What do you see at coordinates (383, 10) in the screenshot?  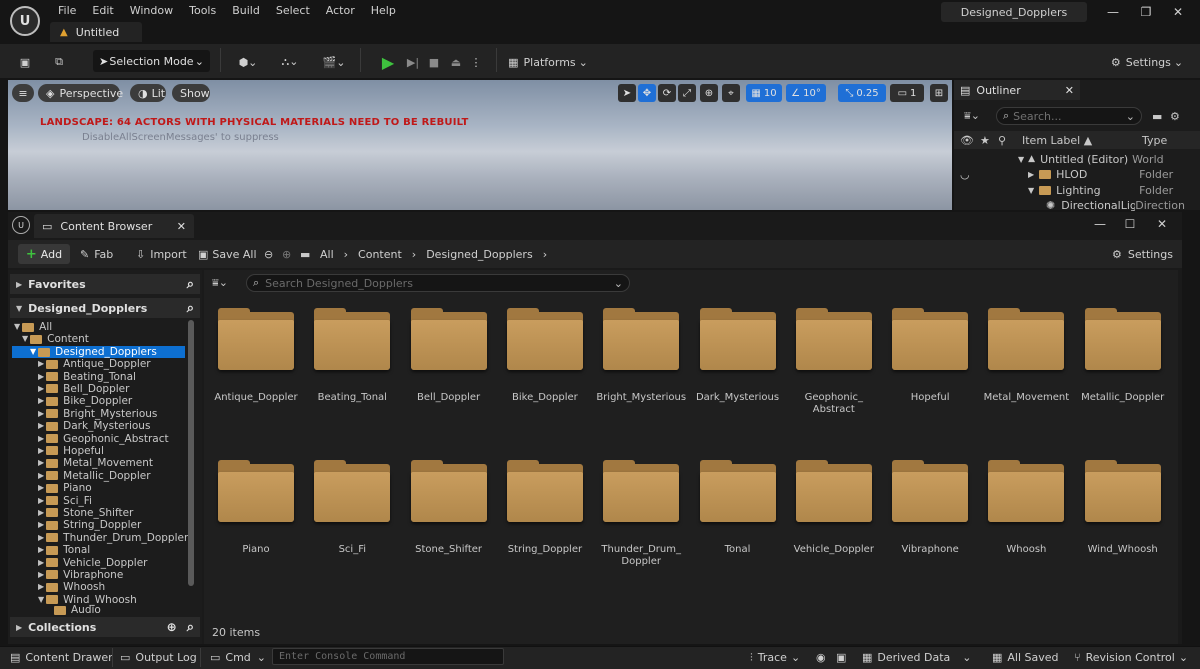 I see `menu-help: Help` at bounding box center [383, 10].